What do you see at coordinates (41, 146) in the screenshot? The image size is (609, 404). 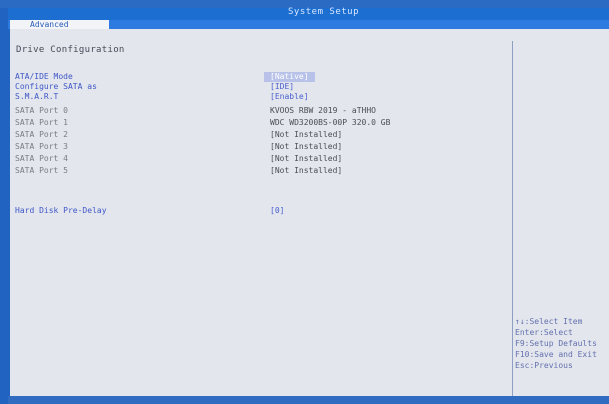 I see `setting-label: SATA Port 3` at bounding box center [41, 146].